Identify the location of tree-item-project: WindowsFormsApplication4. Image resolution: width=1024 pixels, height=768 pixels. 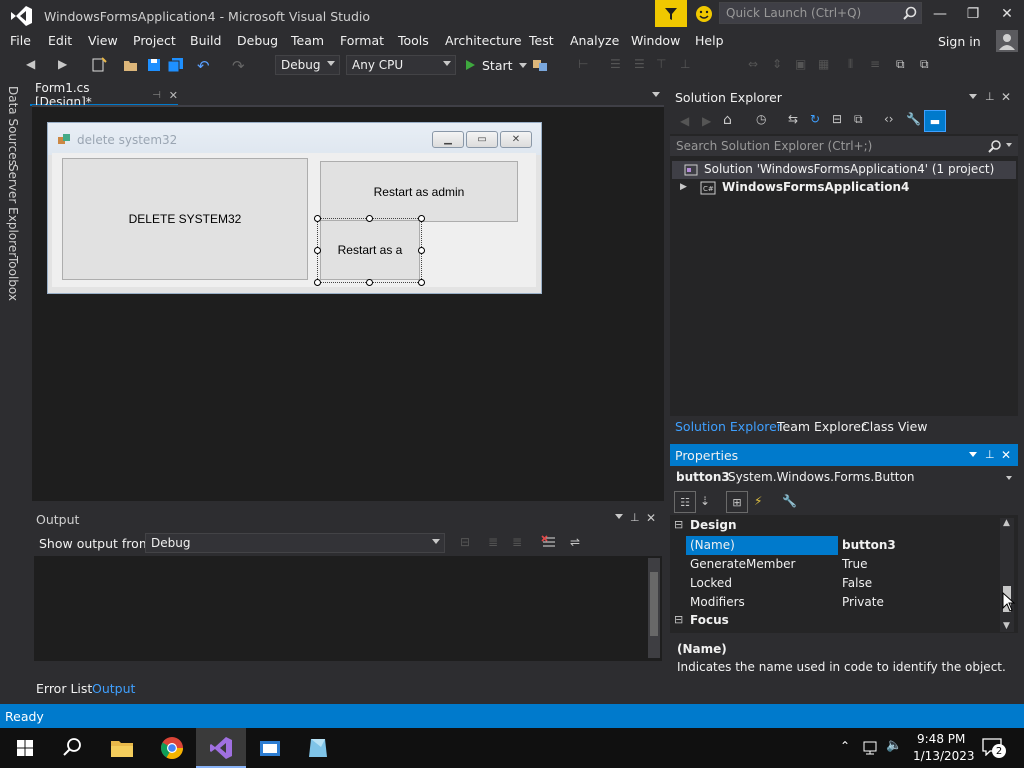
(815, 187).